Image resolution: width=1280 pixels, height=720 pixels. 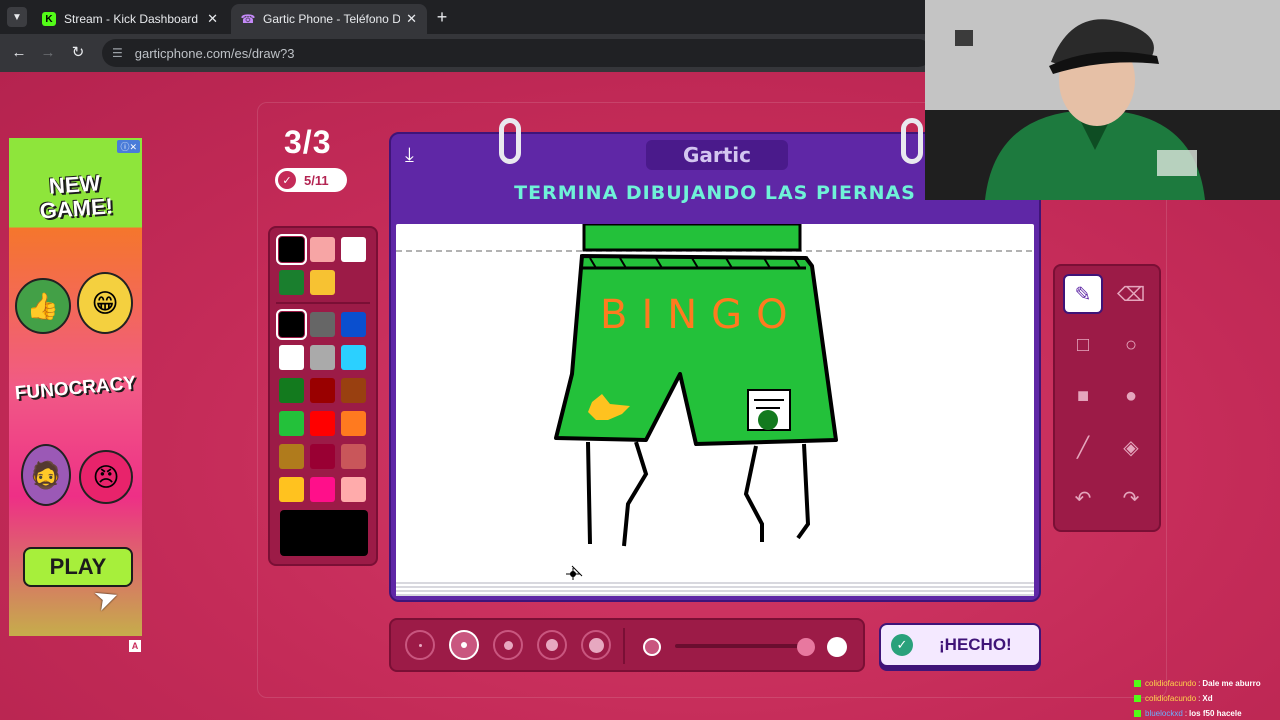 I want to click on new-tab-plus-icon: +, so click(x=442, y=17).